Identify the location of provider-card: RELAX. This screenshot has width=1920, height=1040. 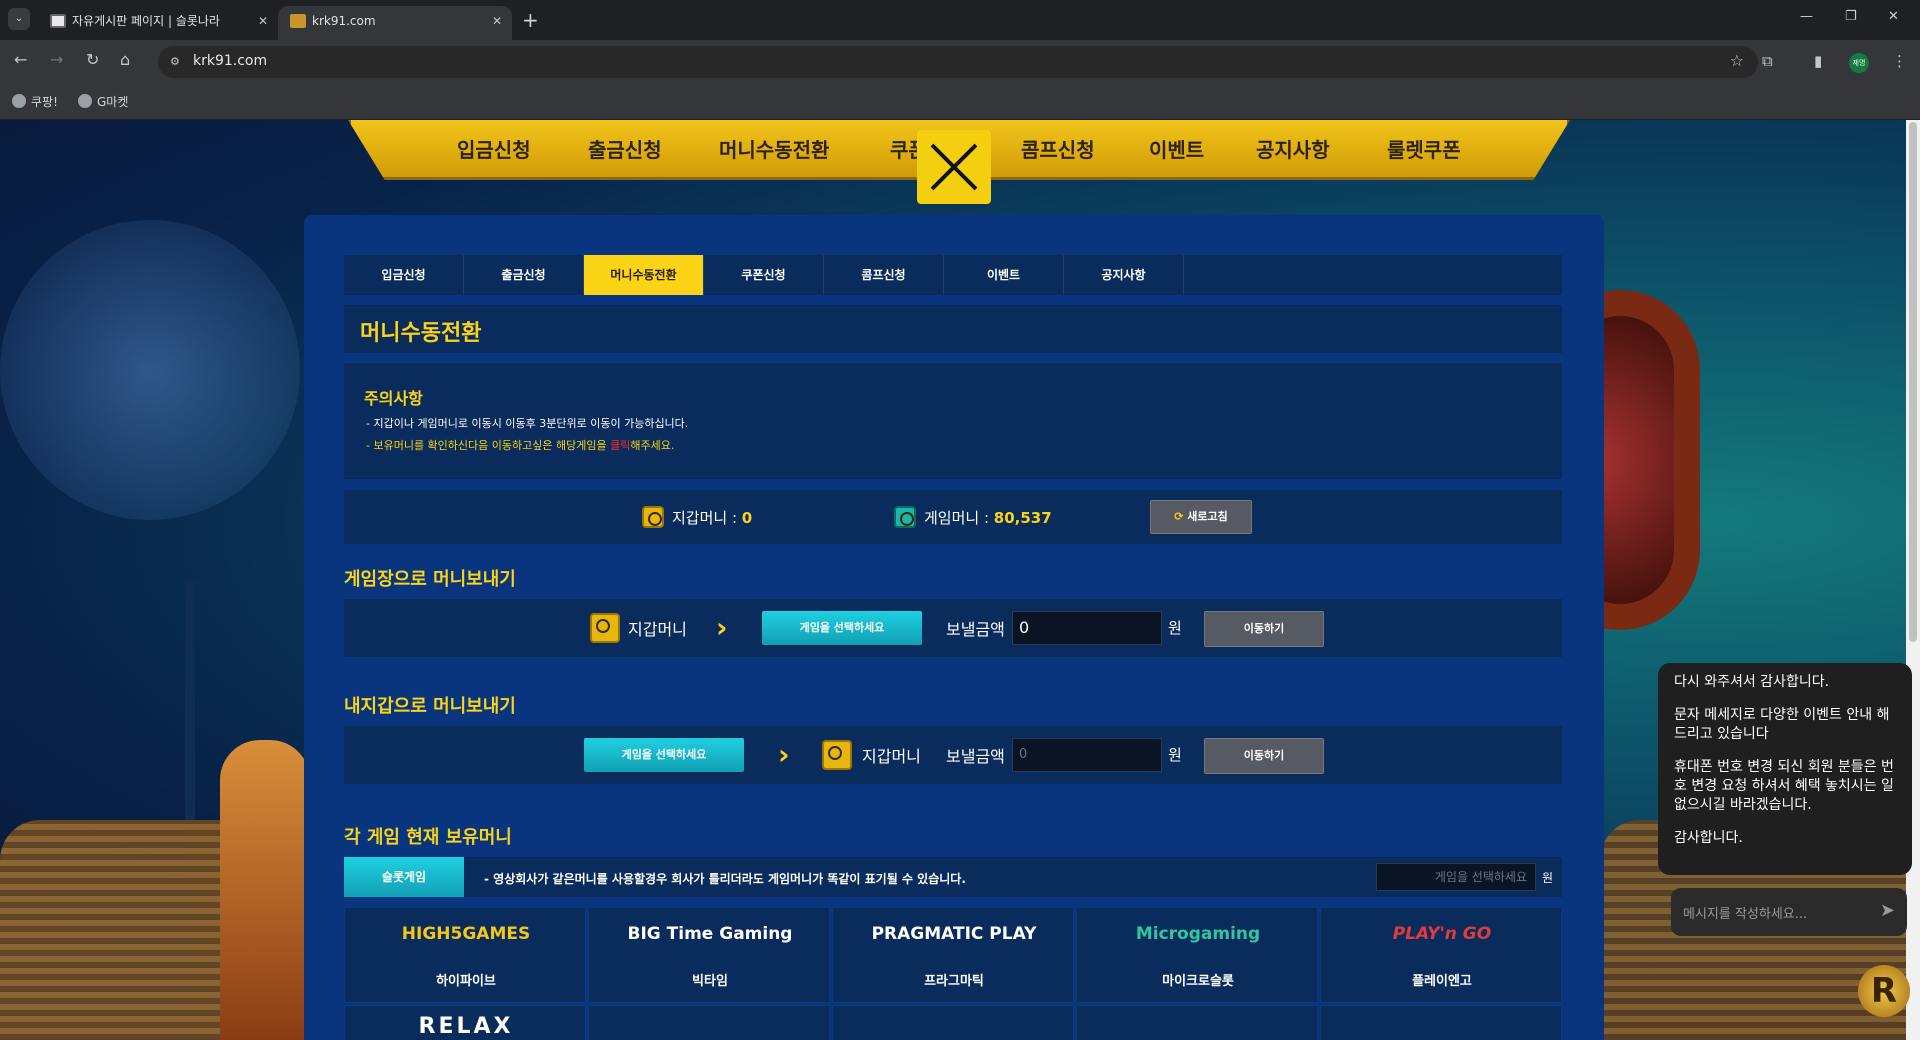
(465, 1022).